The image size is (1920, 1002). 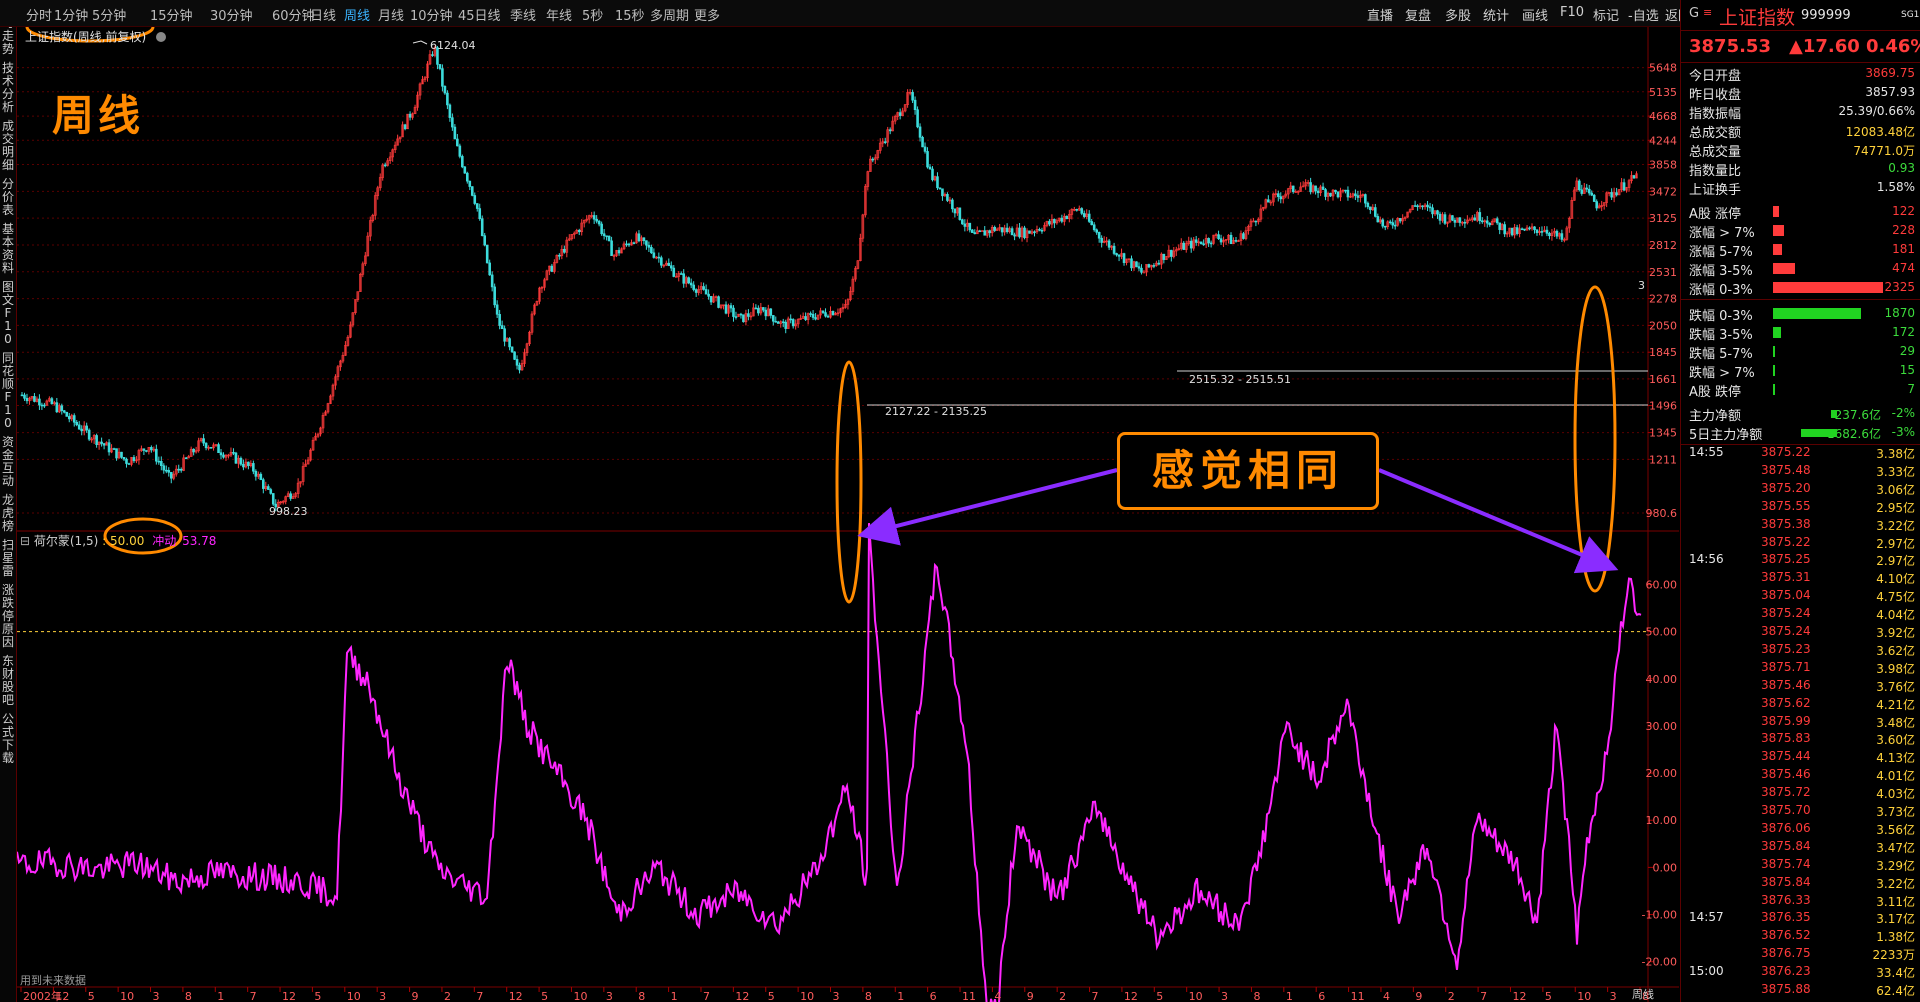 I want to click on toolbar-button: 多股, so click(x=1458, y=14).